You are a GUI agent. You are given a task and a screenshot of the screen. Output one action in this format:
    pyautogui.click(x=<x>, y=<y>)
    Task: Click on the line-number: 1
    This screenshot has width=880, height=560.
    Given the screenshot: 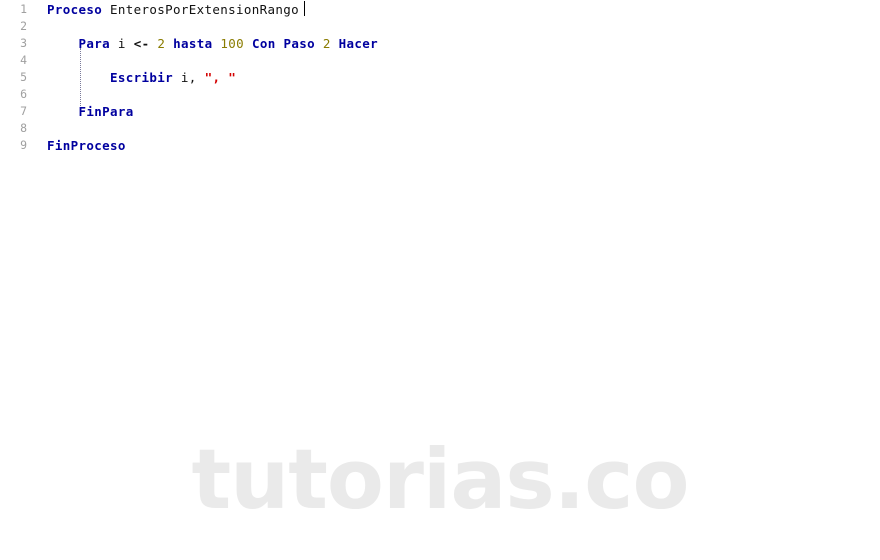 What is the action you would take?
    pyautogui.click(x=23, y=9)
    